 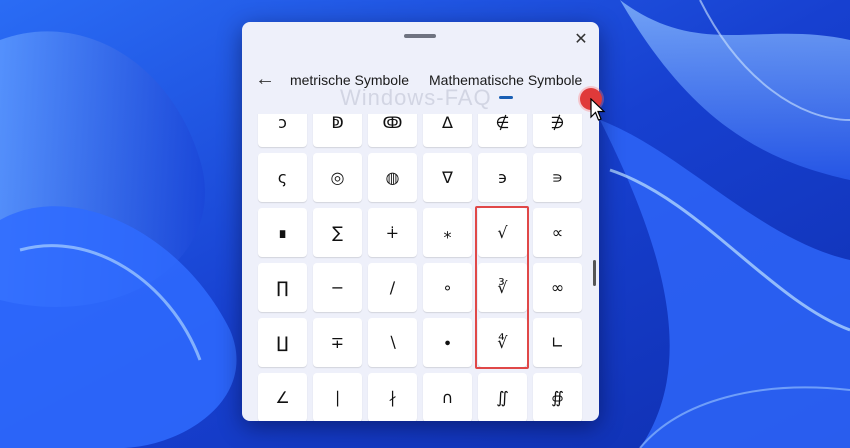 I want to click on drag-handle, so click(x=420, y=36).